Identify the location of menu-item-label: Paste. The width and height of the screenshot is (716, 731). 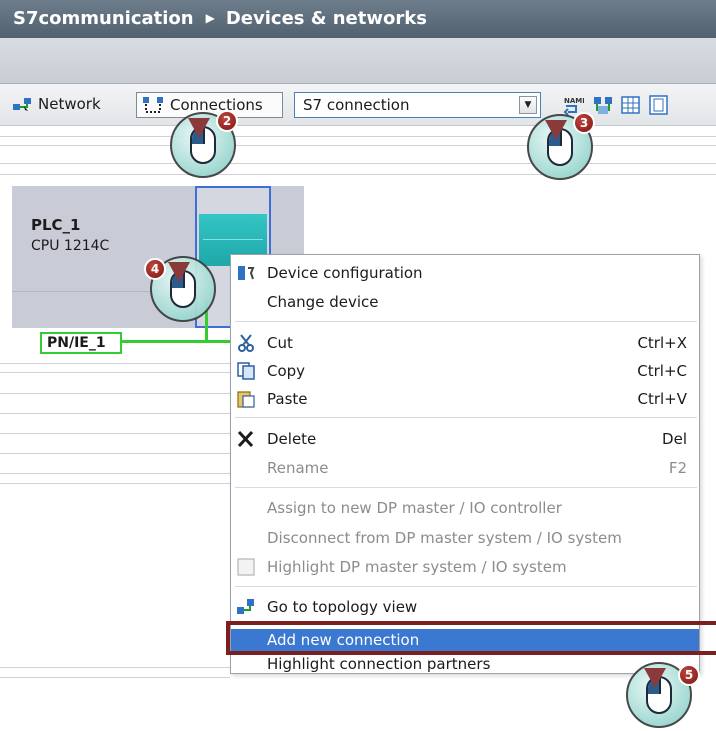
(287, 399).